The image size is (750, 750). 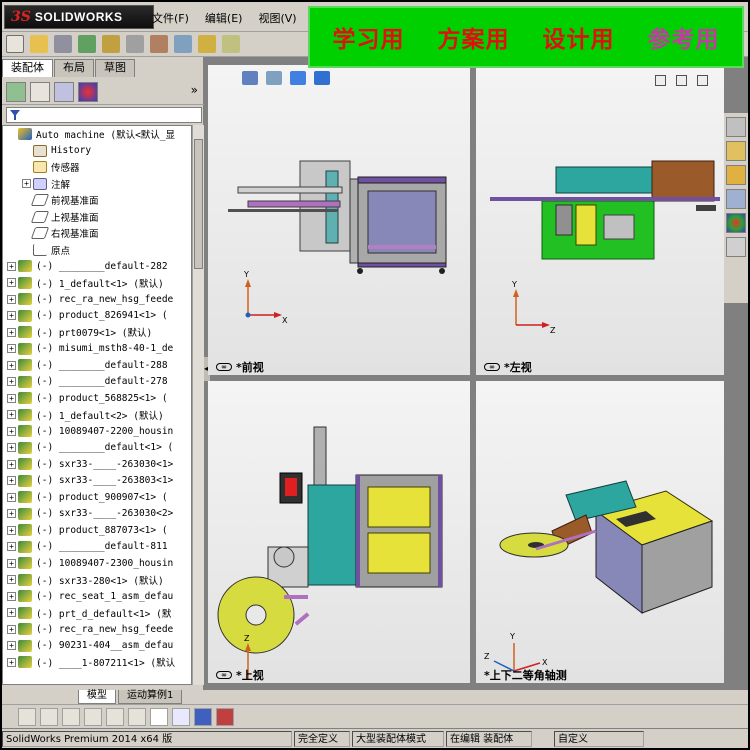 What do you see at coordinates (183, 44) in the screenshot?
I see `bom-icon` at bounding box center [183, 44].